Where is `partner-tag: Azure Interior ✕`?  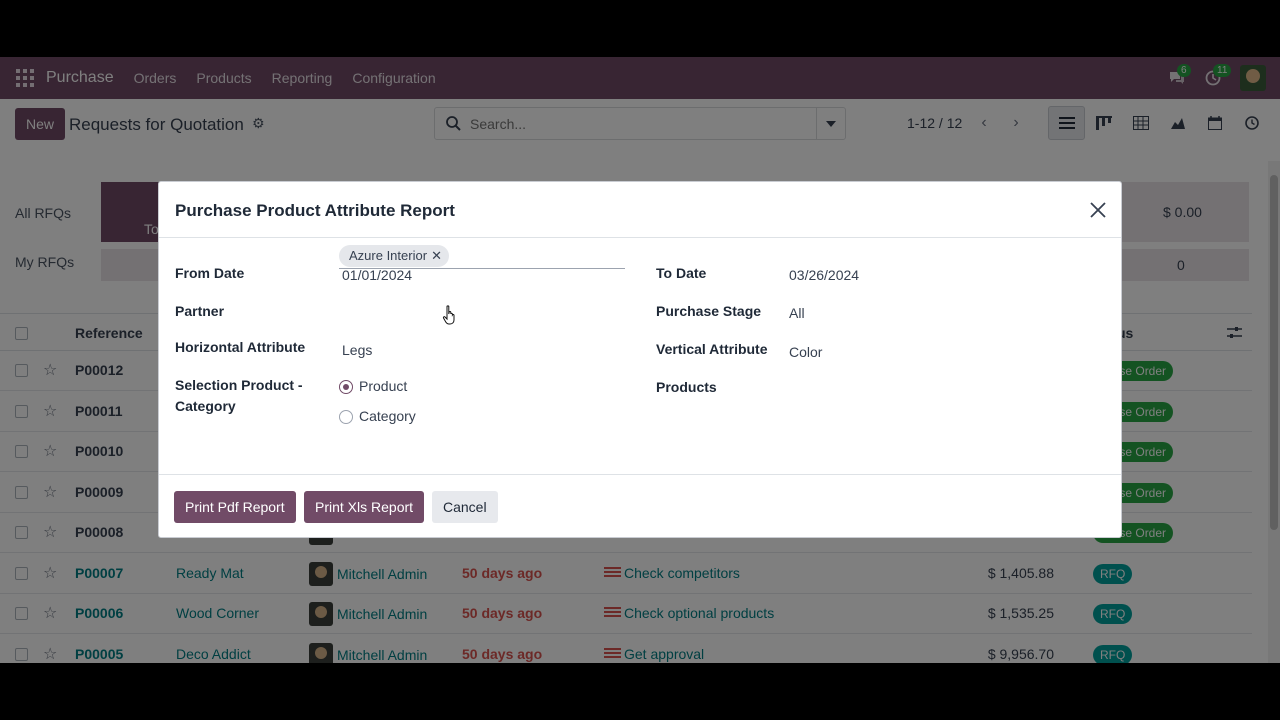 partner-tag: Azure Interior ✕ is located at coordinates (394, 256).